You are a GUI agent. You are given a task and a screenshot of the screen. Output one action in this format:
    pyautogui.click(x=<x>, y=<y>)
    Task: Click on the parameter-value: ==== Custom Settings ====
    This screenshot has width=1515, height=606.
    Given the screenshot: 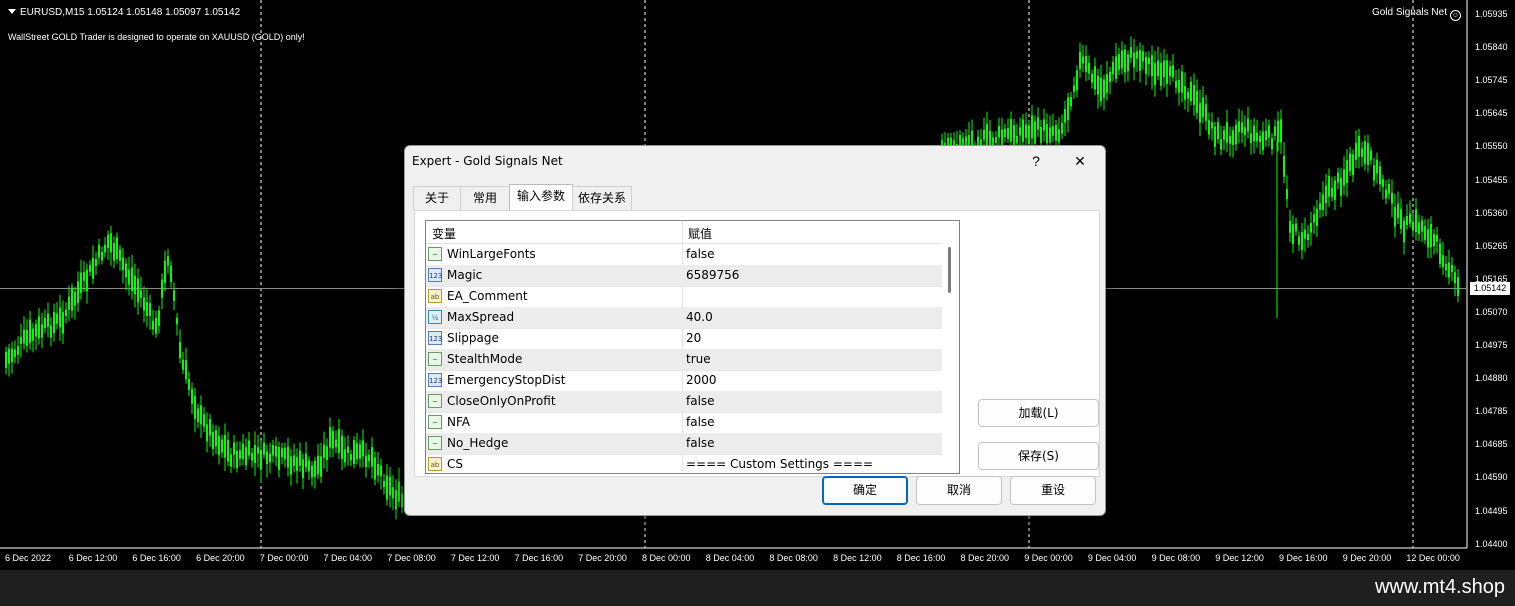 What is the action you would take?
    pyautogui.click(x=779, y=464)
    